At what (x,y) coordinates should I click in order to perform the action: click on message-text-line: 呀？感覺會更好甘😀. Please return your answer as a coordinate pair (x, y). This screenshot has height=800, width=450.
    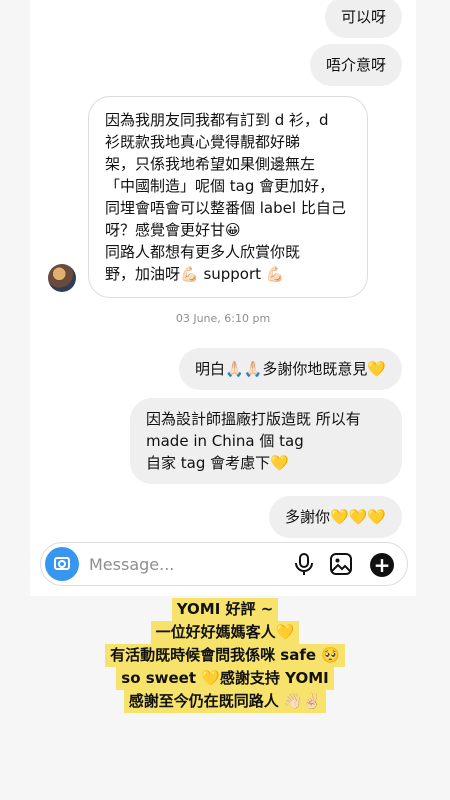
    Looking at the image, I should click on (173, 230).